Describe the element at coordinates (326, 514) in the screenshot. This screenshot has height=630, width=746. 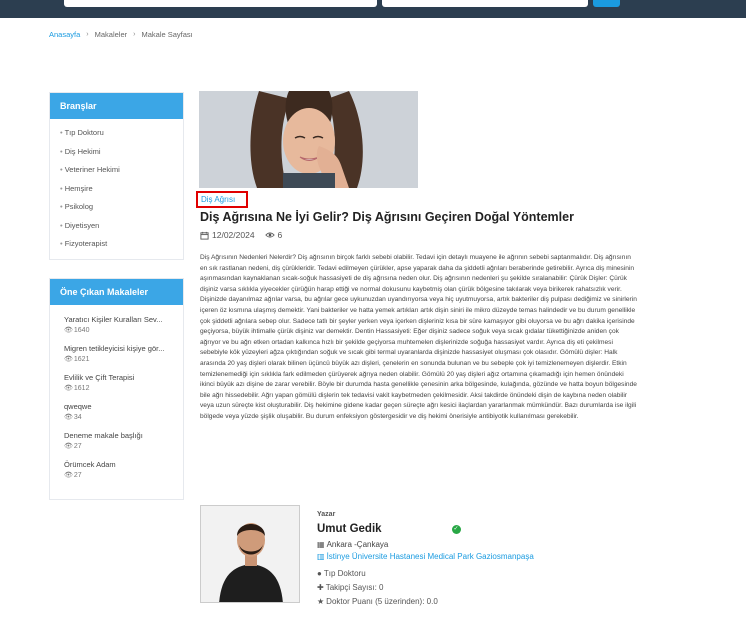
I see `author-label: Yazar` at that location.